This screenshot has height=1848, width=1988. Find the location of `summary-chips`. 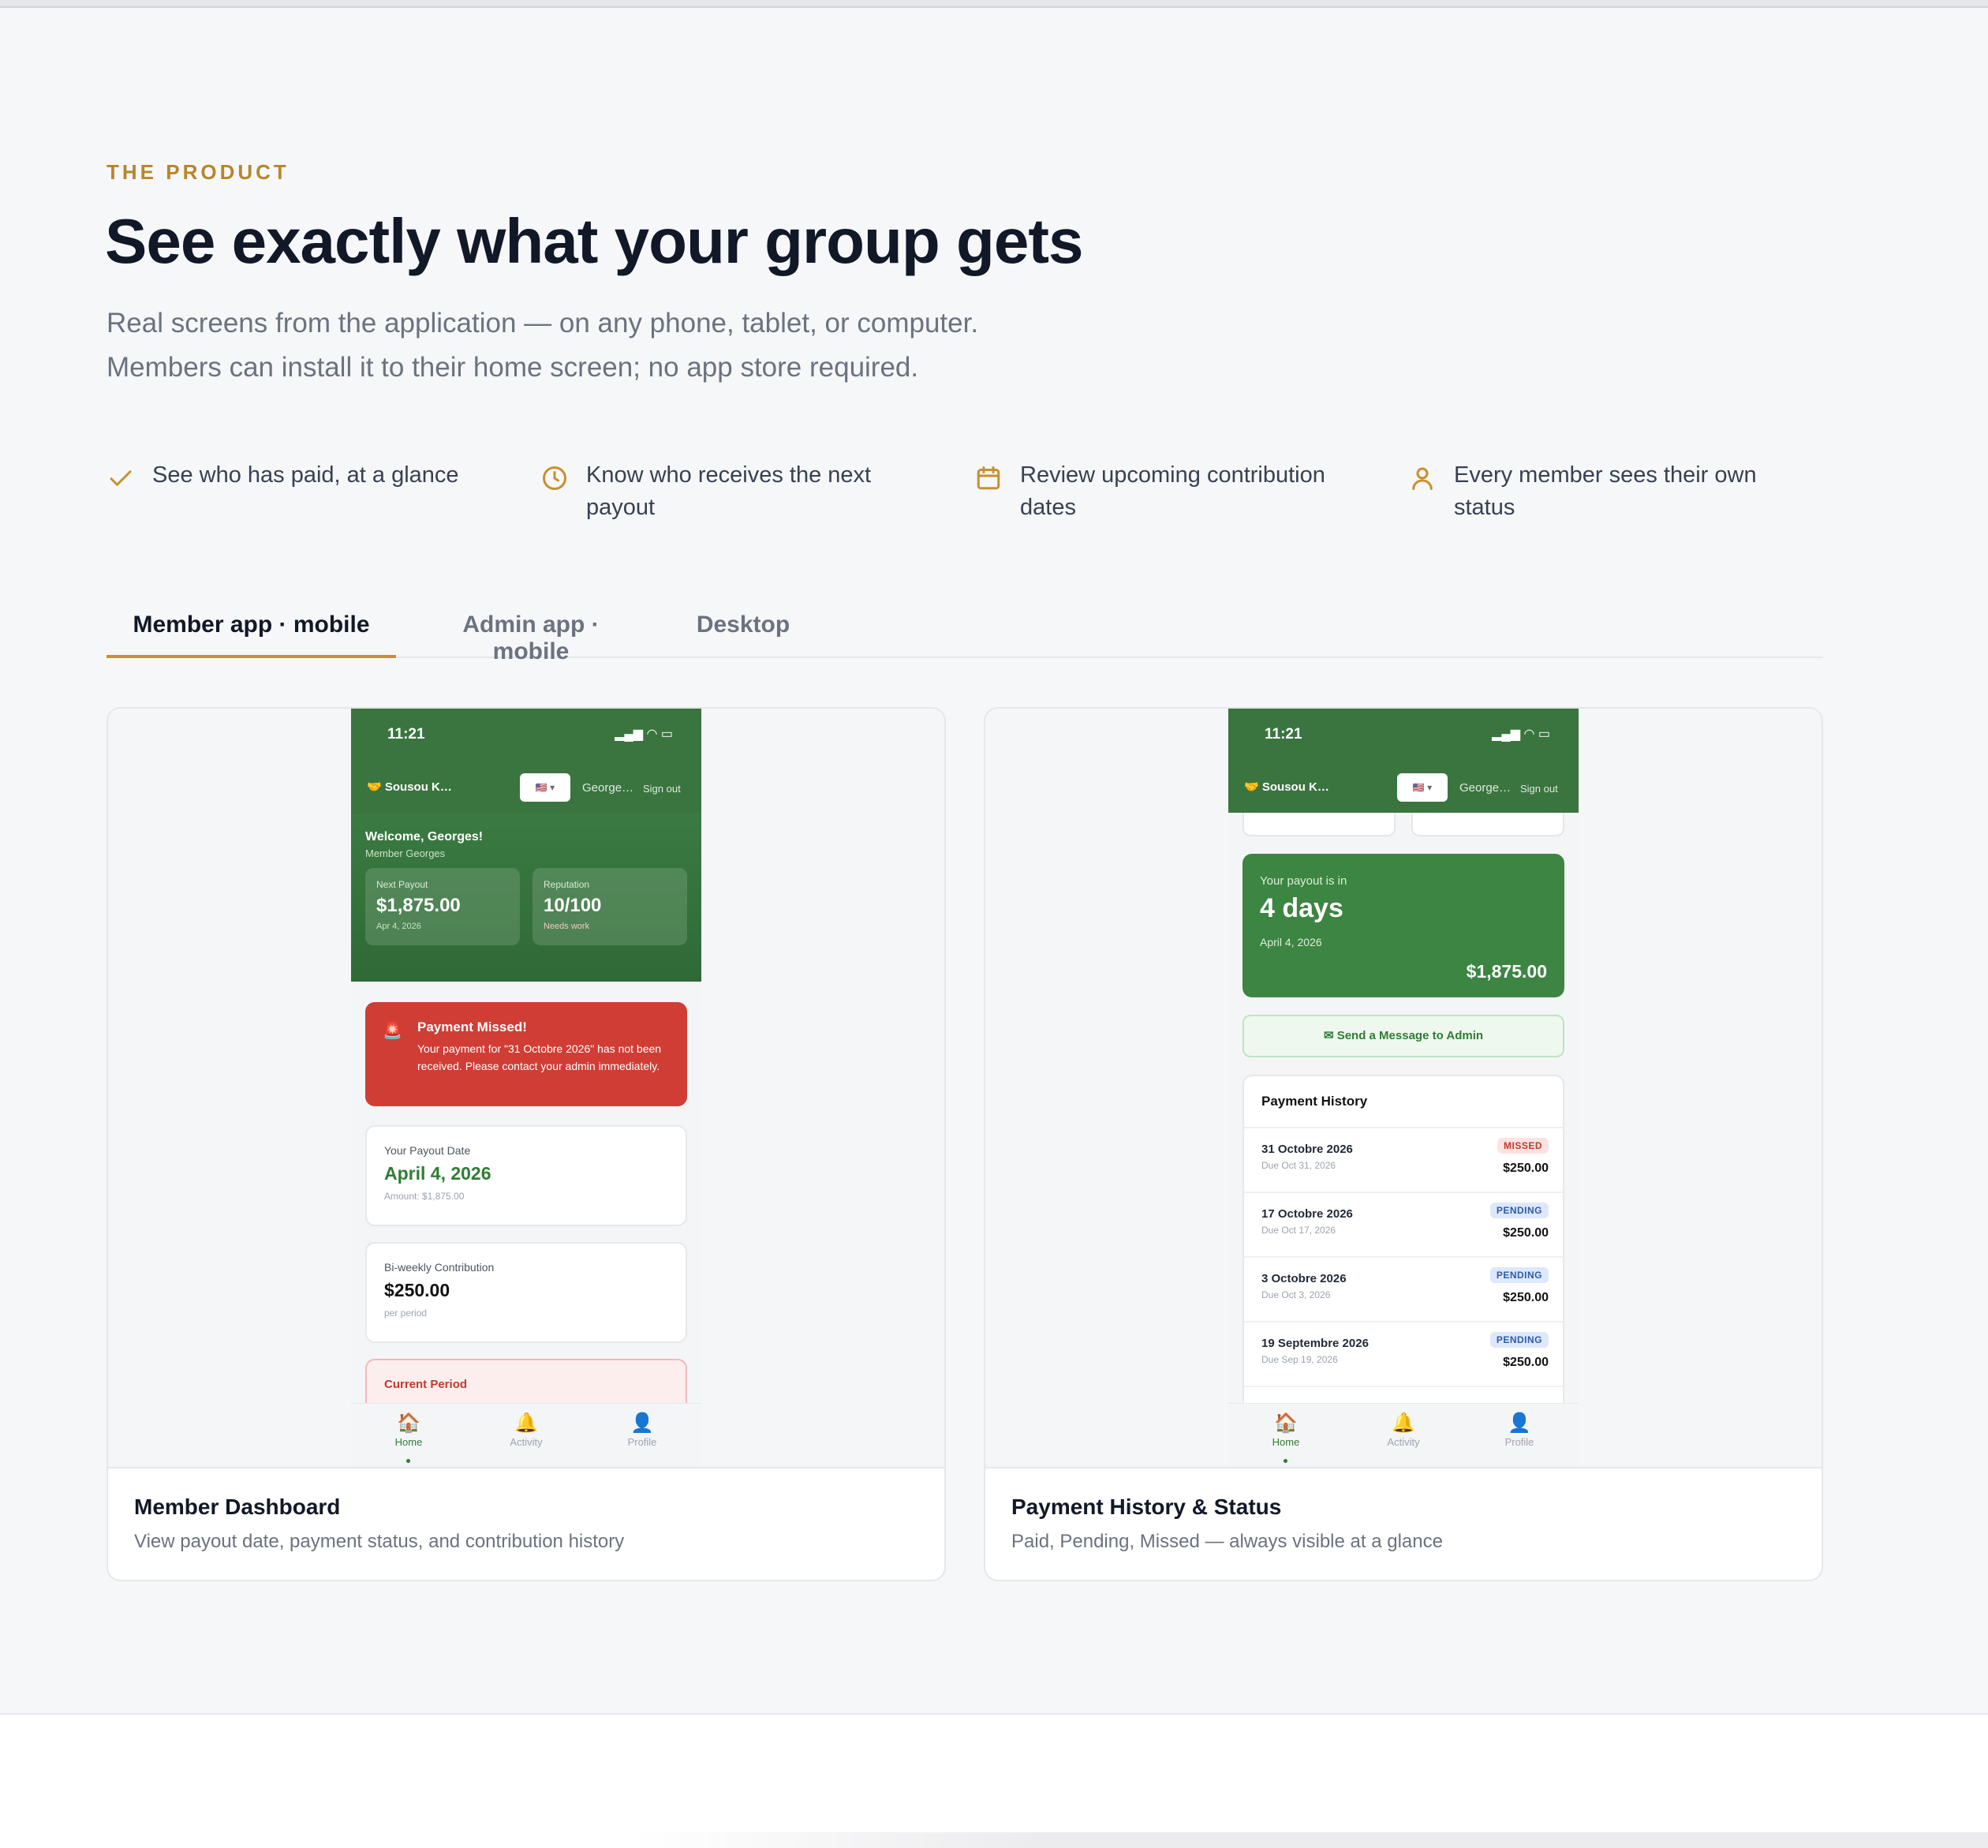

summary-chips is located at coordinates (1403, 821).